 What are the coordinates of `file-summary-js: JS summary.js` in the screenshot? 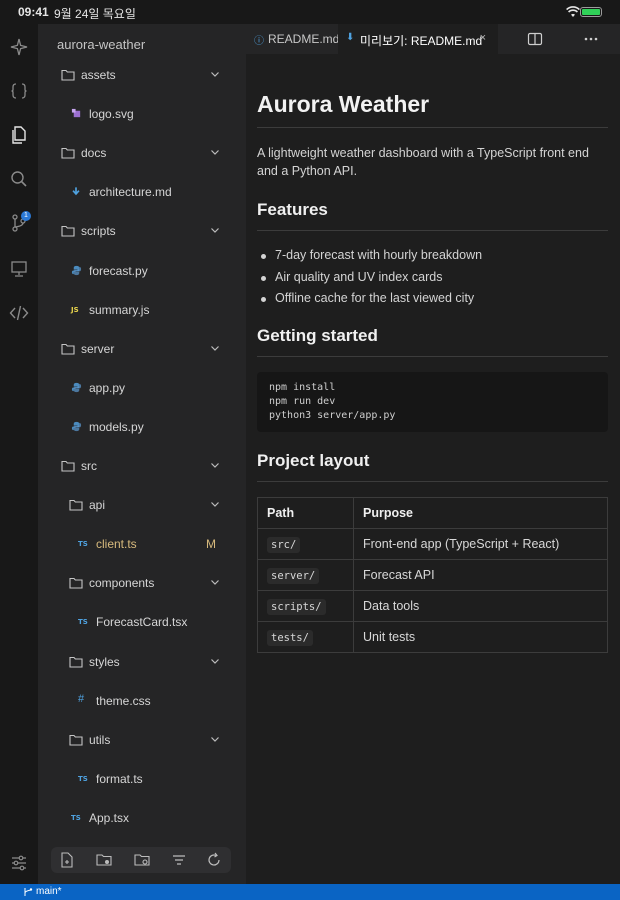 It's located at (142, 310).